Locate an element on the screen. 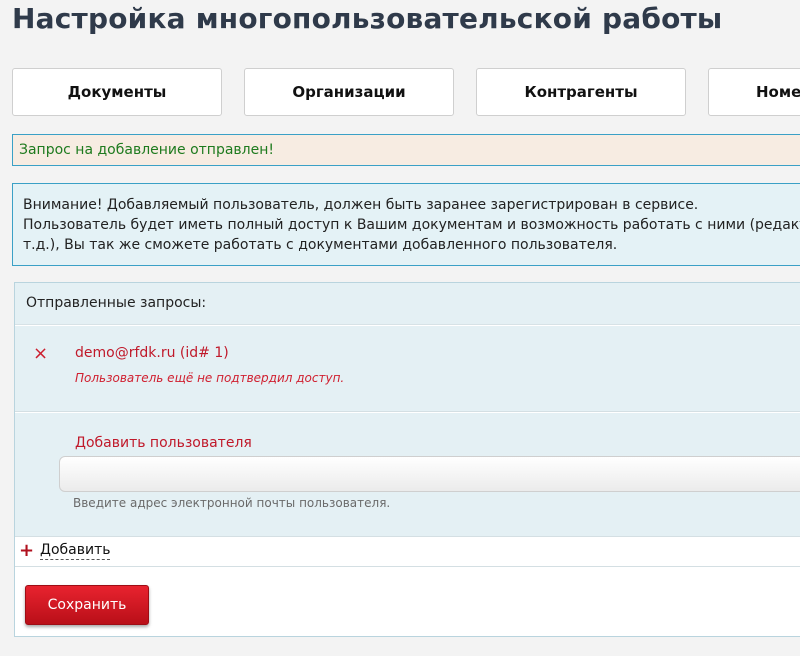  page-title: Настройка многопользовательской работы is located at coordinates (367, 18).